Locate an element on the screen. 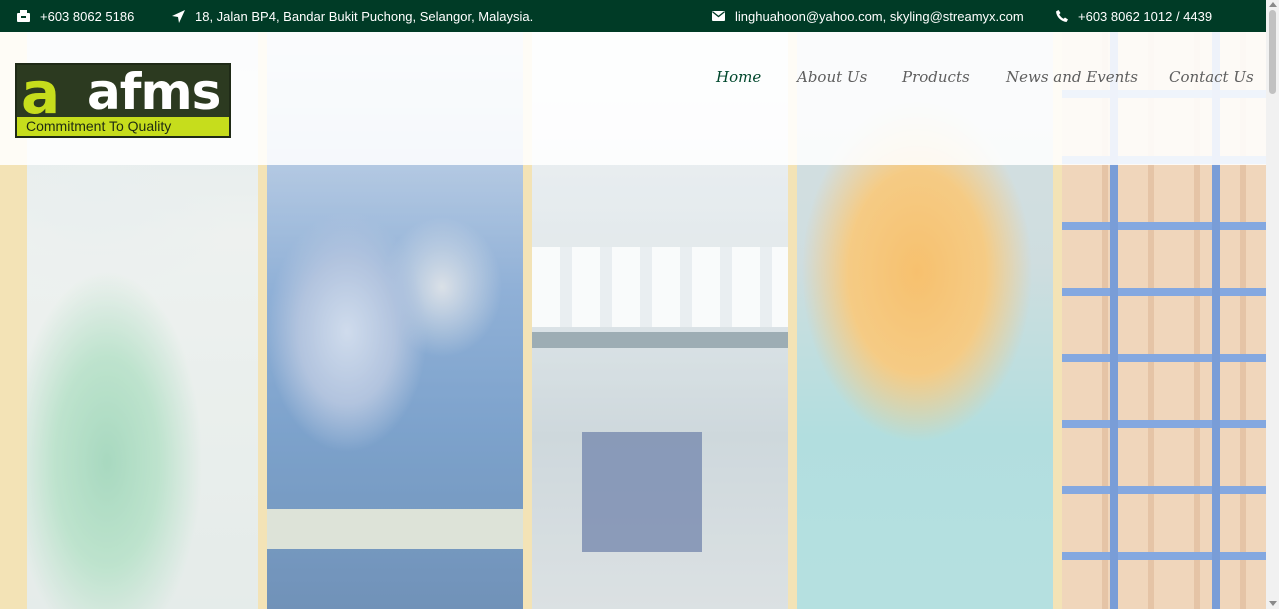  fax-phone-icon is located at coordinates (23, 16).